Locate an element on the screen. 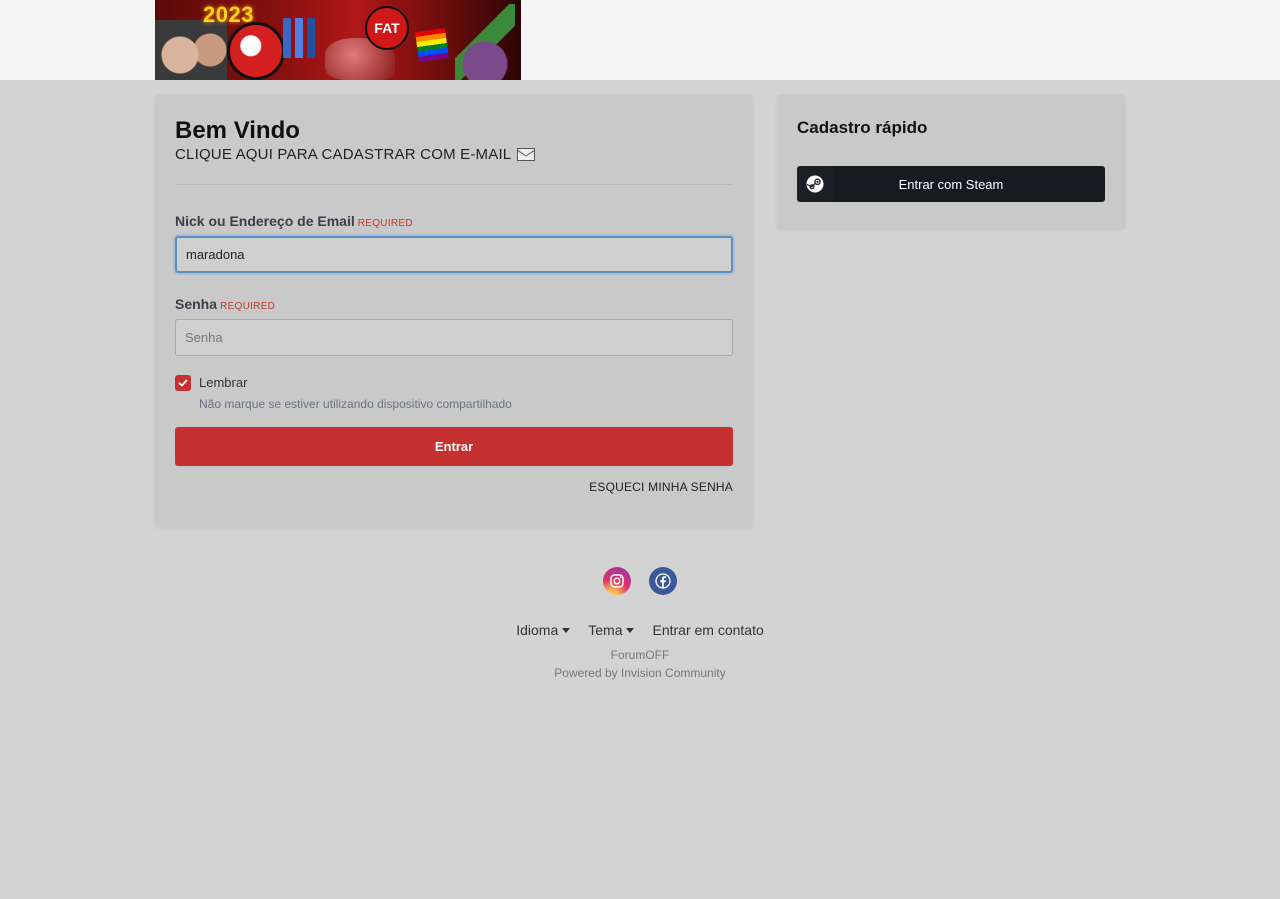 The height and width of the screenshot is (899, 1280). banner-globe-image is located at coordinates (256, 51).